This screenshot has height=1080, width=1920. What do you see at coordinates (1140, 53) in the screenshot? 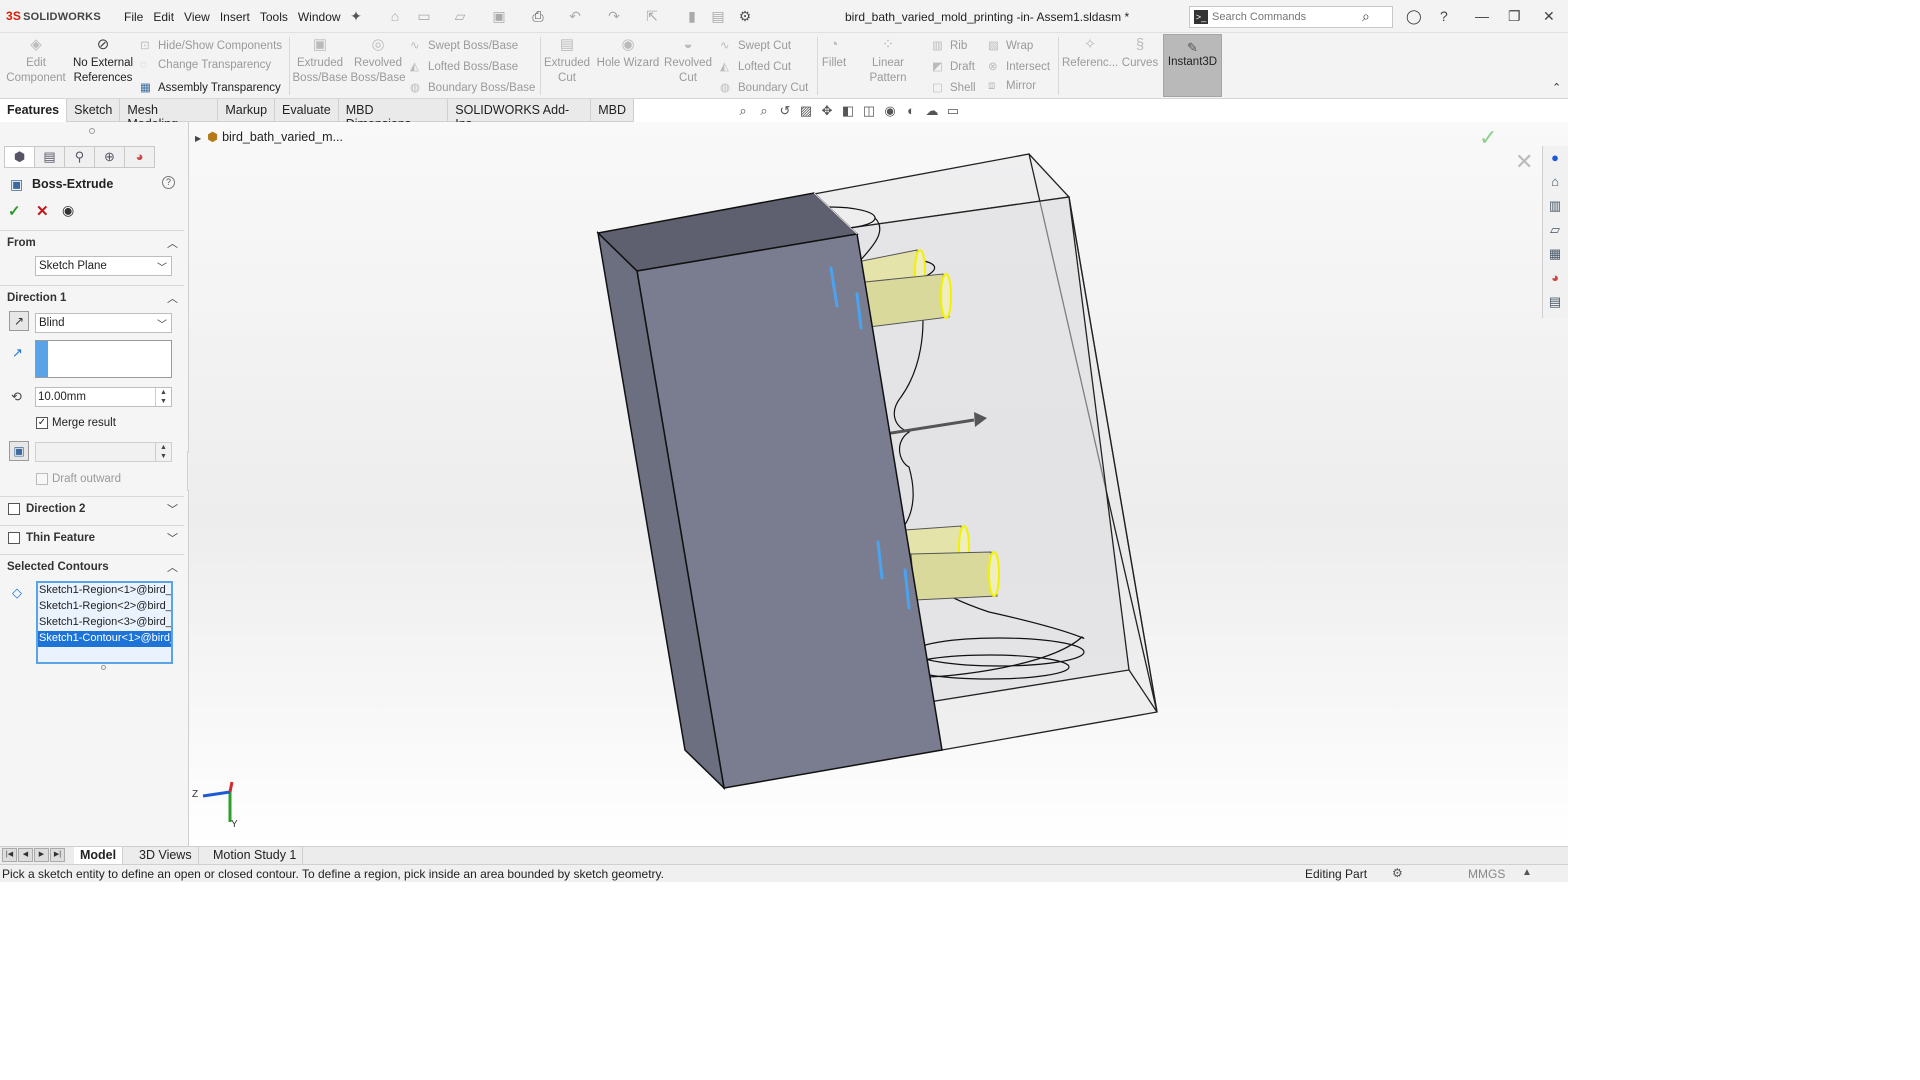
I see `curves-button: § Curves` at bounding box center [1140, 53].